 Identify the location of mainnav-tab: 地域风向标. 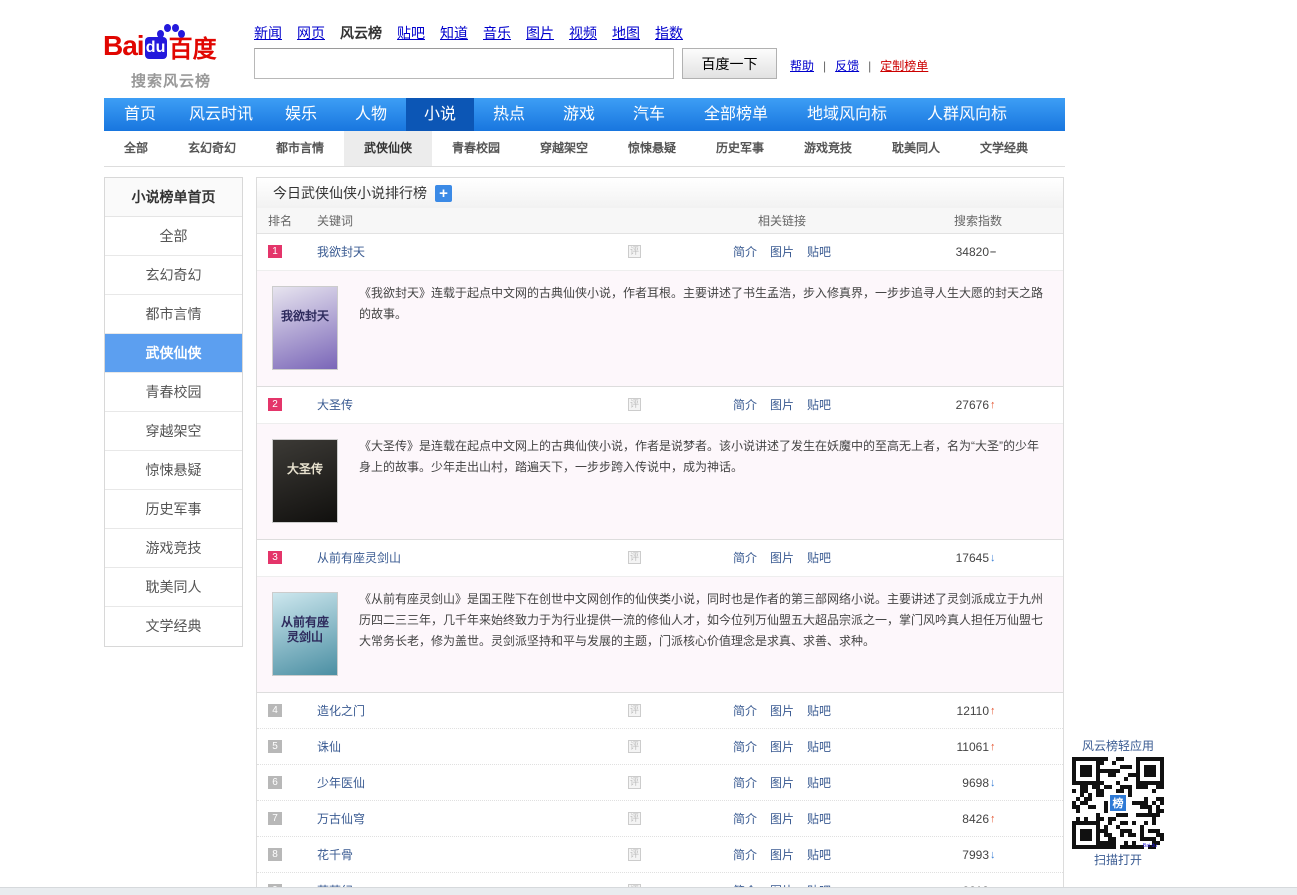
(847, 114).